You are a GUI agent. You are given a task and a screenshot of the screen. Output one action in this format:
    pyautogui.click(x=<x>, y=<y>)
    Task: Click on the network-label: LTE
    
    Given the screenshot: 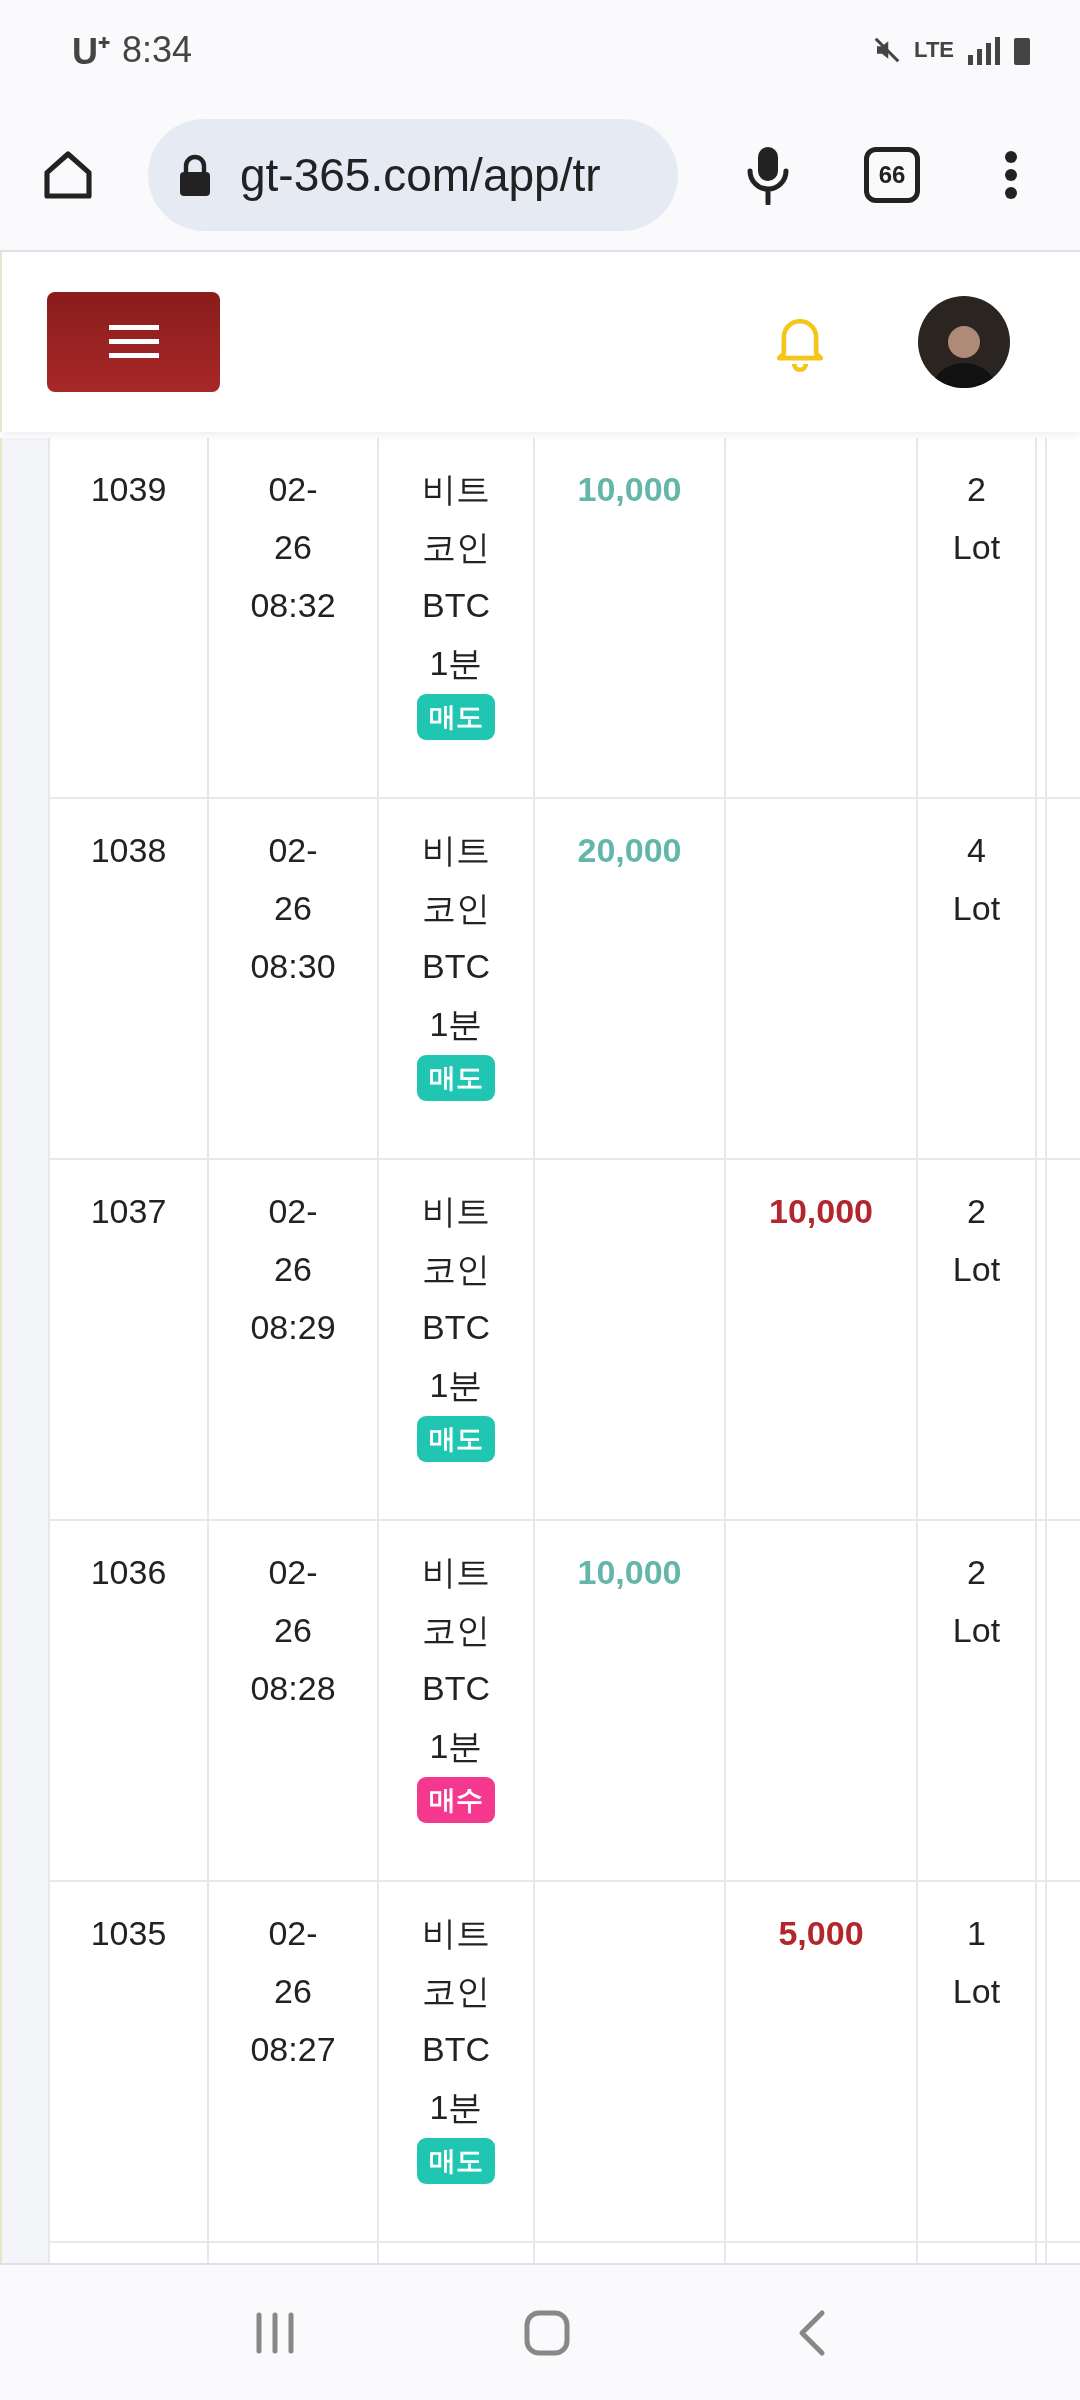 What is the action you would take?
    pyautogui.click(x=934, y=50)
    